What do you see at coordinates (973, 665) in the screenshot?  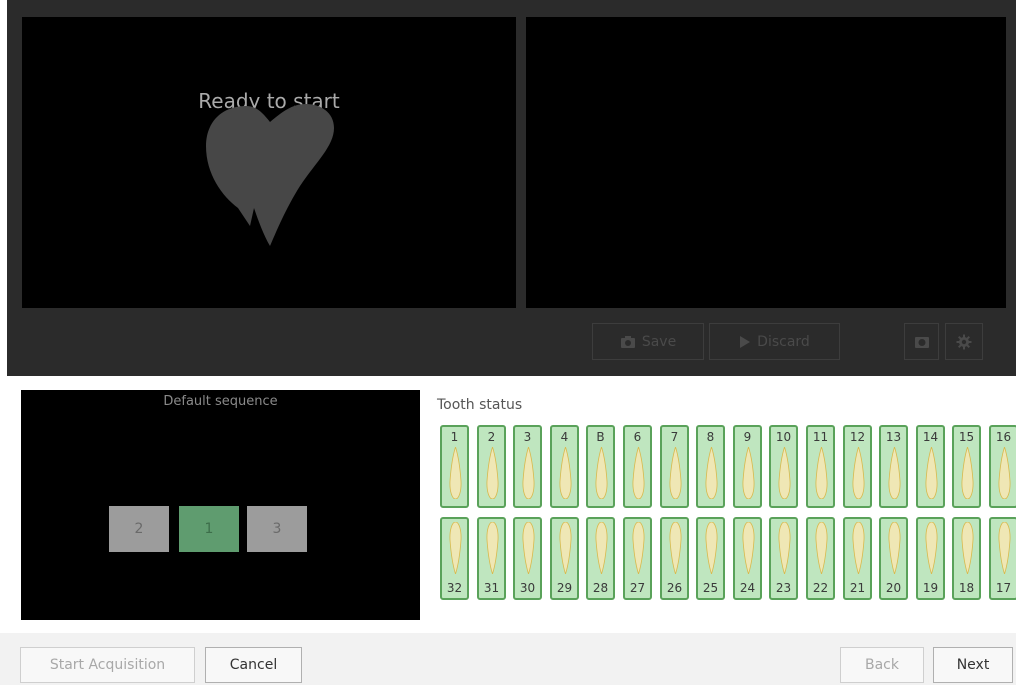 I see `next-button: Next` at bounding box center [973, 665].